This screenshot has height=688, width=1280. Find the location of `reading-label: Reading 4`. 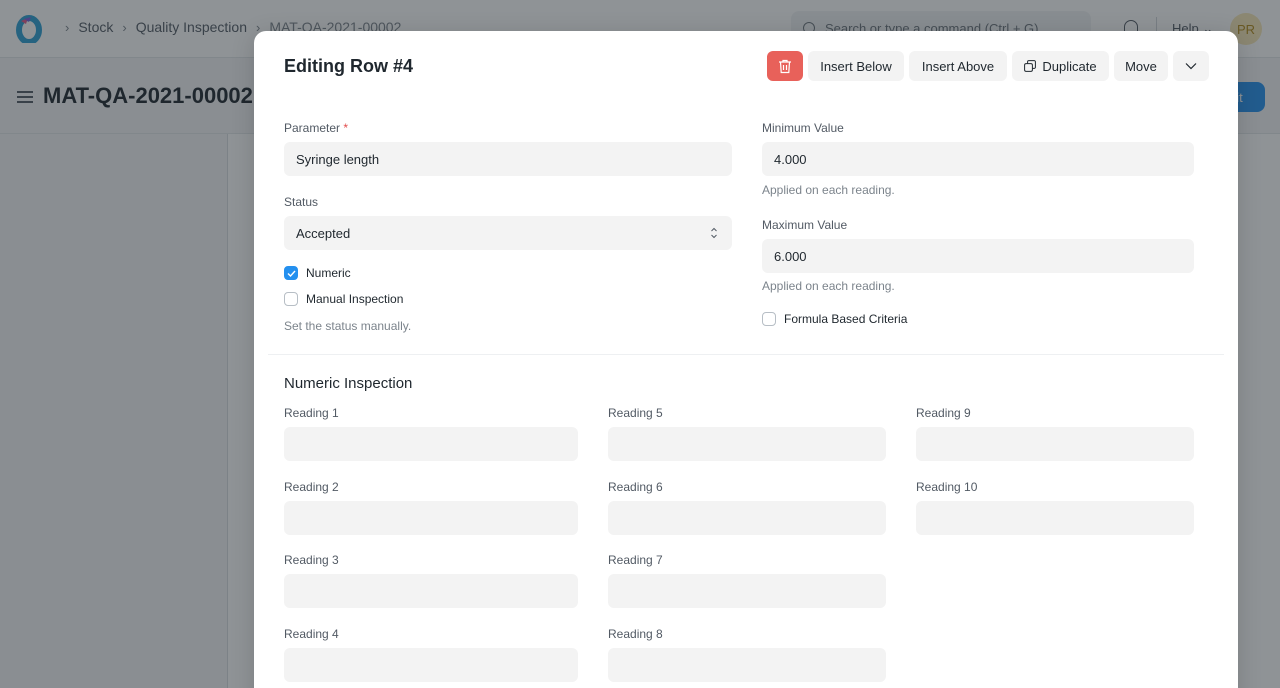

reading-label: Reading 4 is located at coordinates (311, 634).